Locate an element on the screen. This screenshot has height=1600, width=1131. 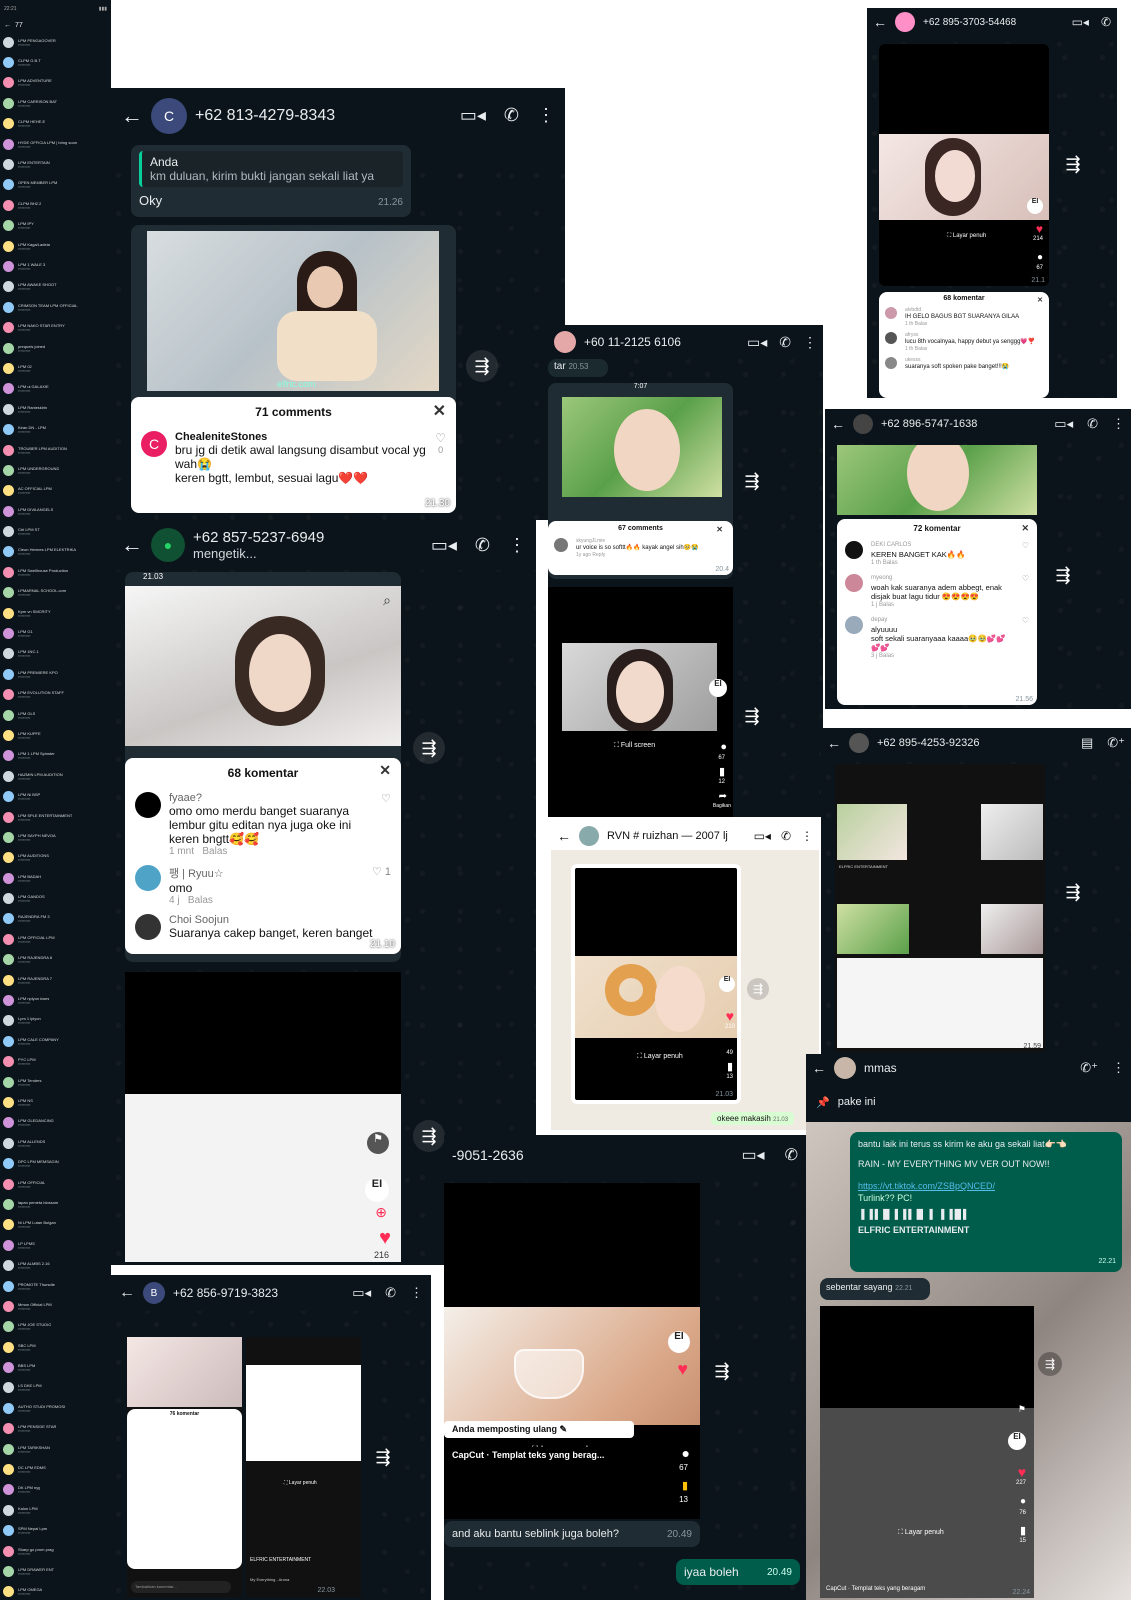
chat-list-item: LS DKE LPM ▪▪▪▪▪▪▪▪▪▪ is located at coordinates (55, 1388).